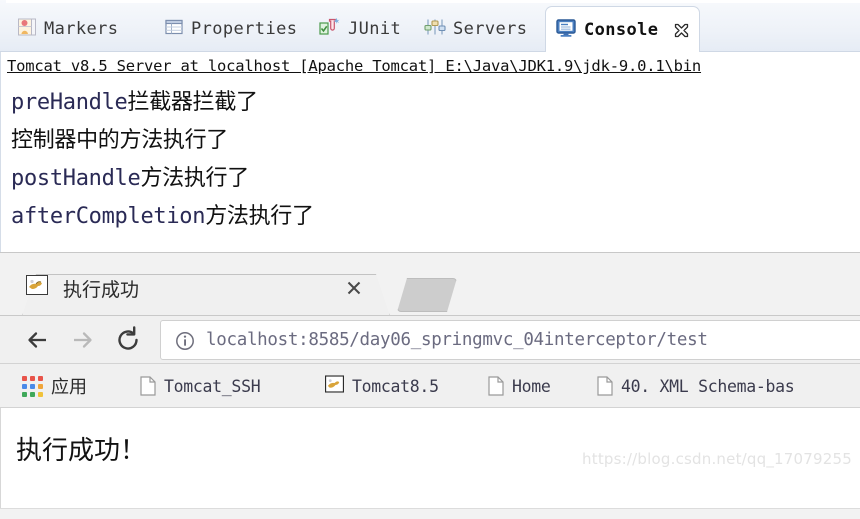  What do you see at coordinates (490, 28) in the screenshot?
I see `tab-servers-label: Servers` at bounding box center [490, 28].